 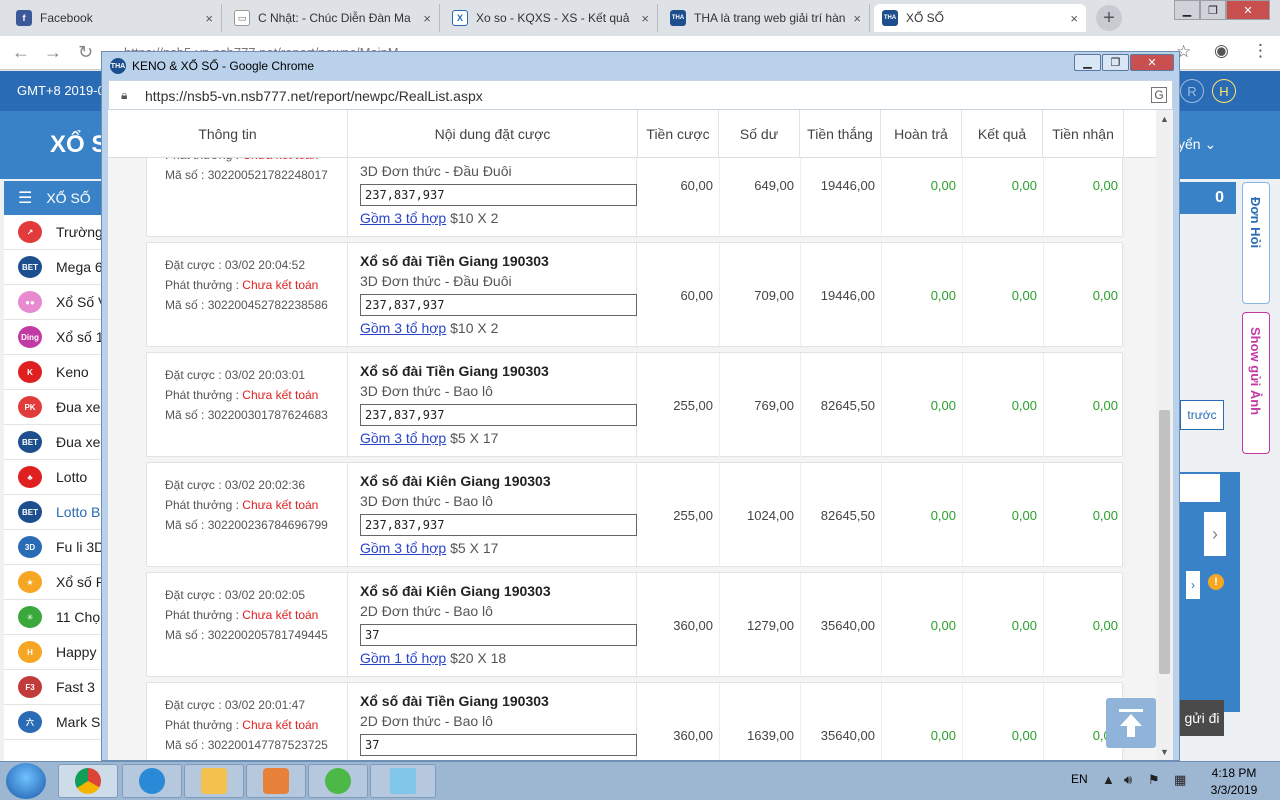 What do you see at coordinates (54, 337) in the screenshot?
I see `sidebar-item: Ding Xổ số 1` at bounding box center [54, 337].